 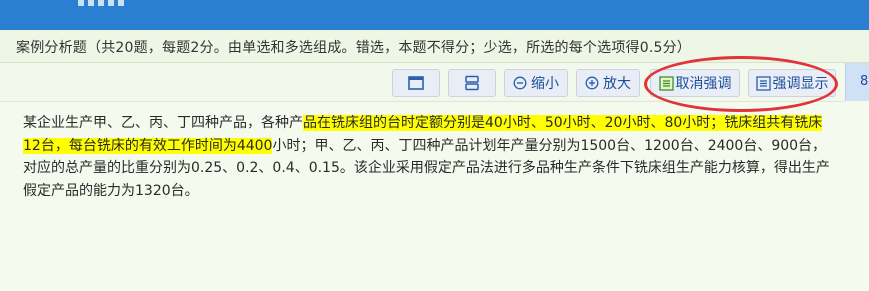 I want to click on zoom-out-button: 缩小, so click(x=536, y=83).